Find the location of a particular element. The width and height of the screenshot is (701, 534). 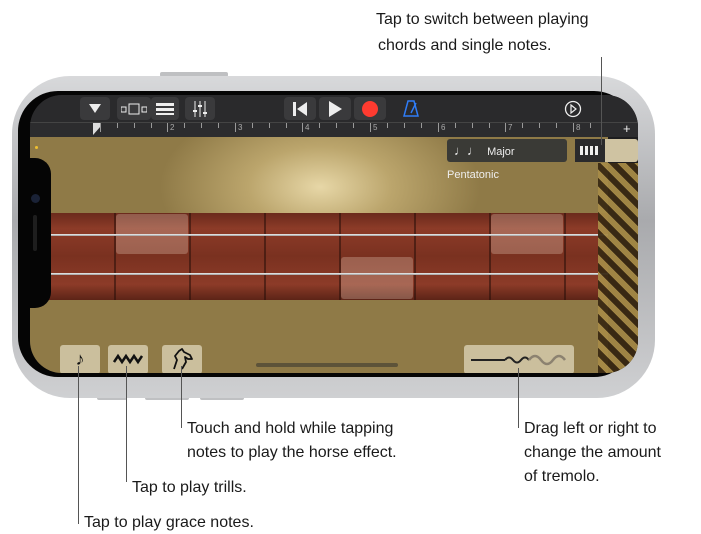

view-button is located at coordinates (134, 108).